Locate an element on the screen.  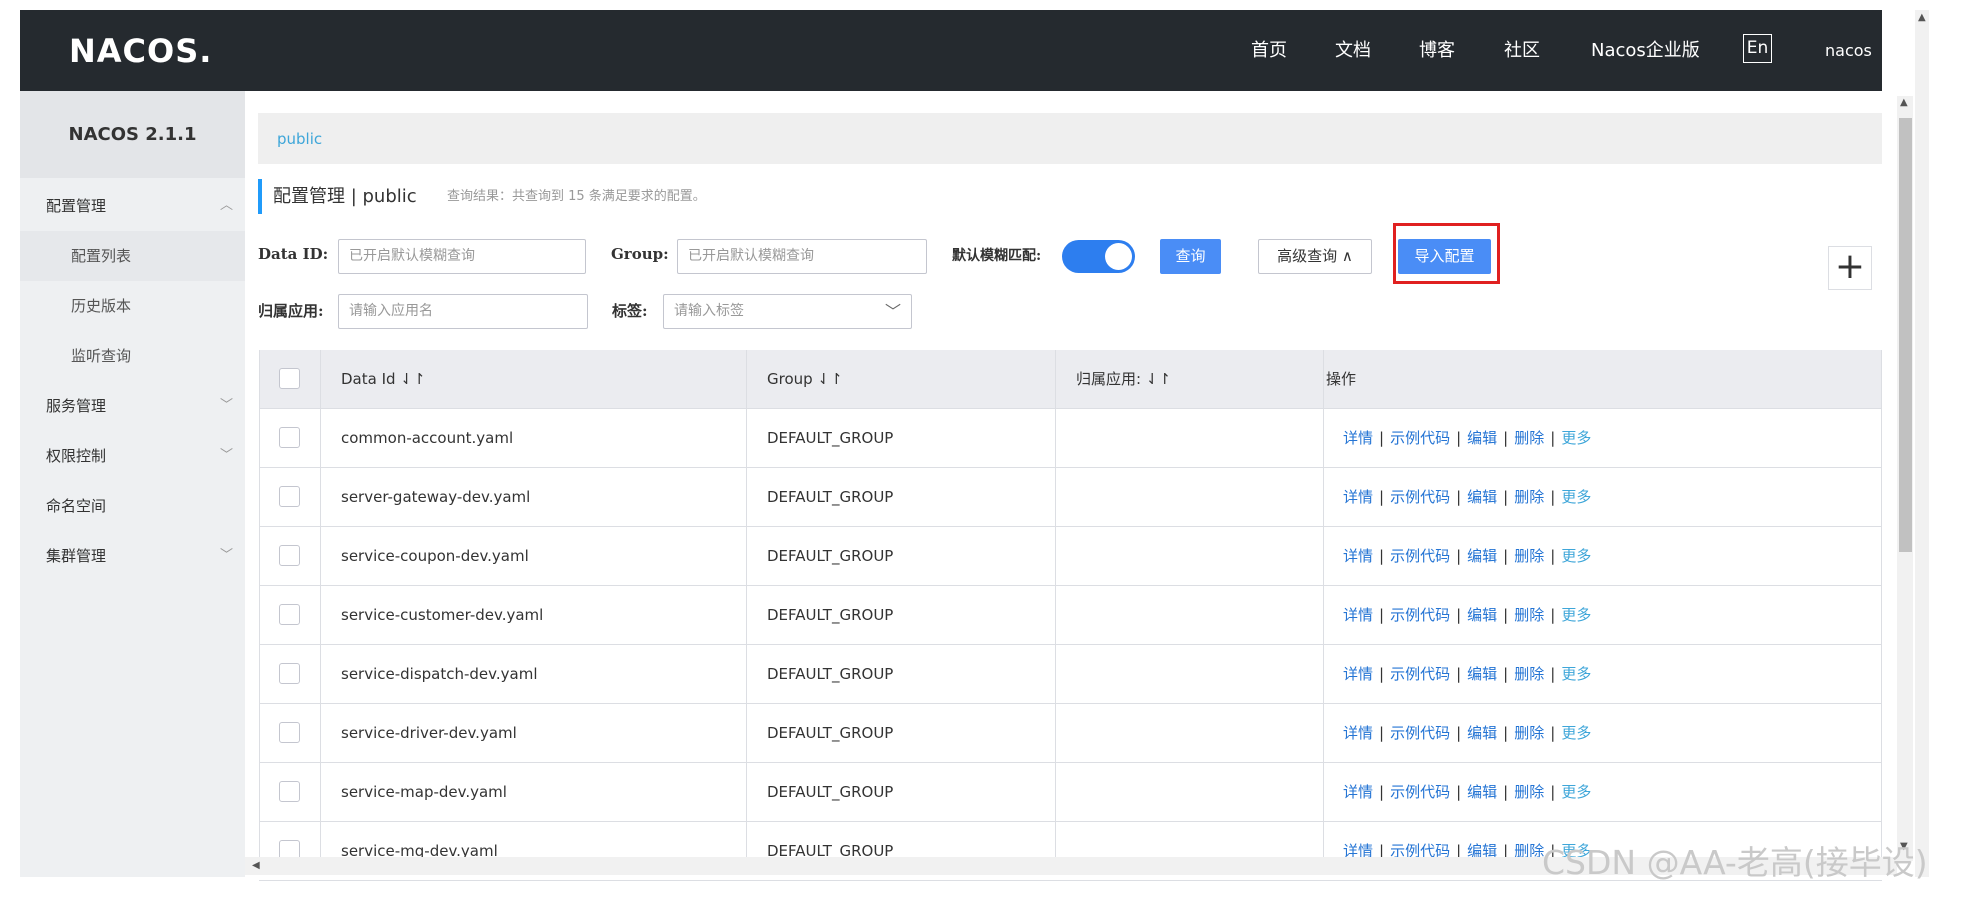
sidebar-item-5: 服务管理 ﹀ is located at coordinates (132, 406).